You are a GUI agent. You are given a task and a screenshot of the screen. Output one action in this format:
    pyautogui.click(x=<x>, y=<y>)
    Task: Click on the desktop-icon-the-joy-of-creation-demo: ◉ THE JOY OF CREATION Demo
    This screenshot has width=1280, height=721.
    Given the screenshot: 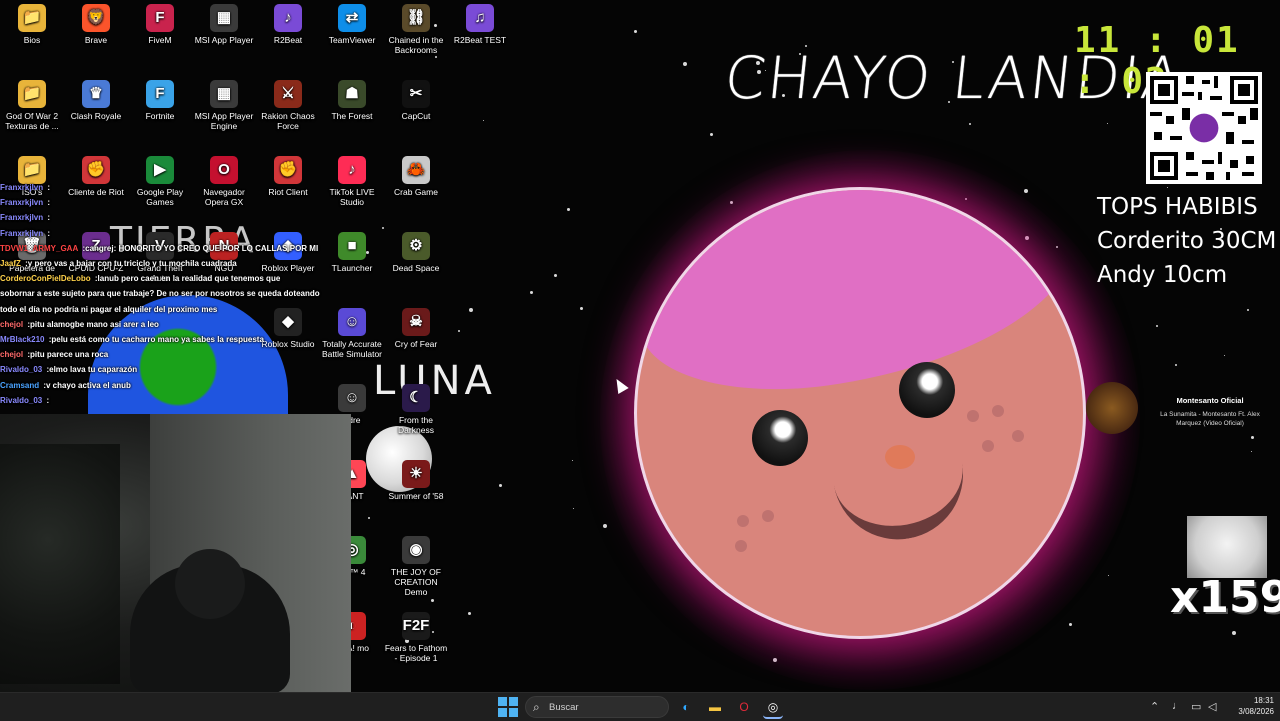 What is the action you would take?
    pyautogui.click(x=416, y=566)
    